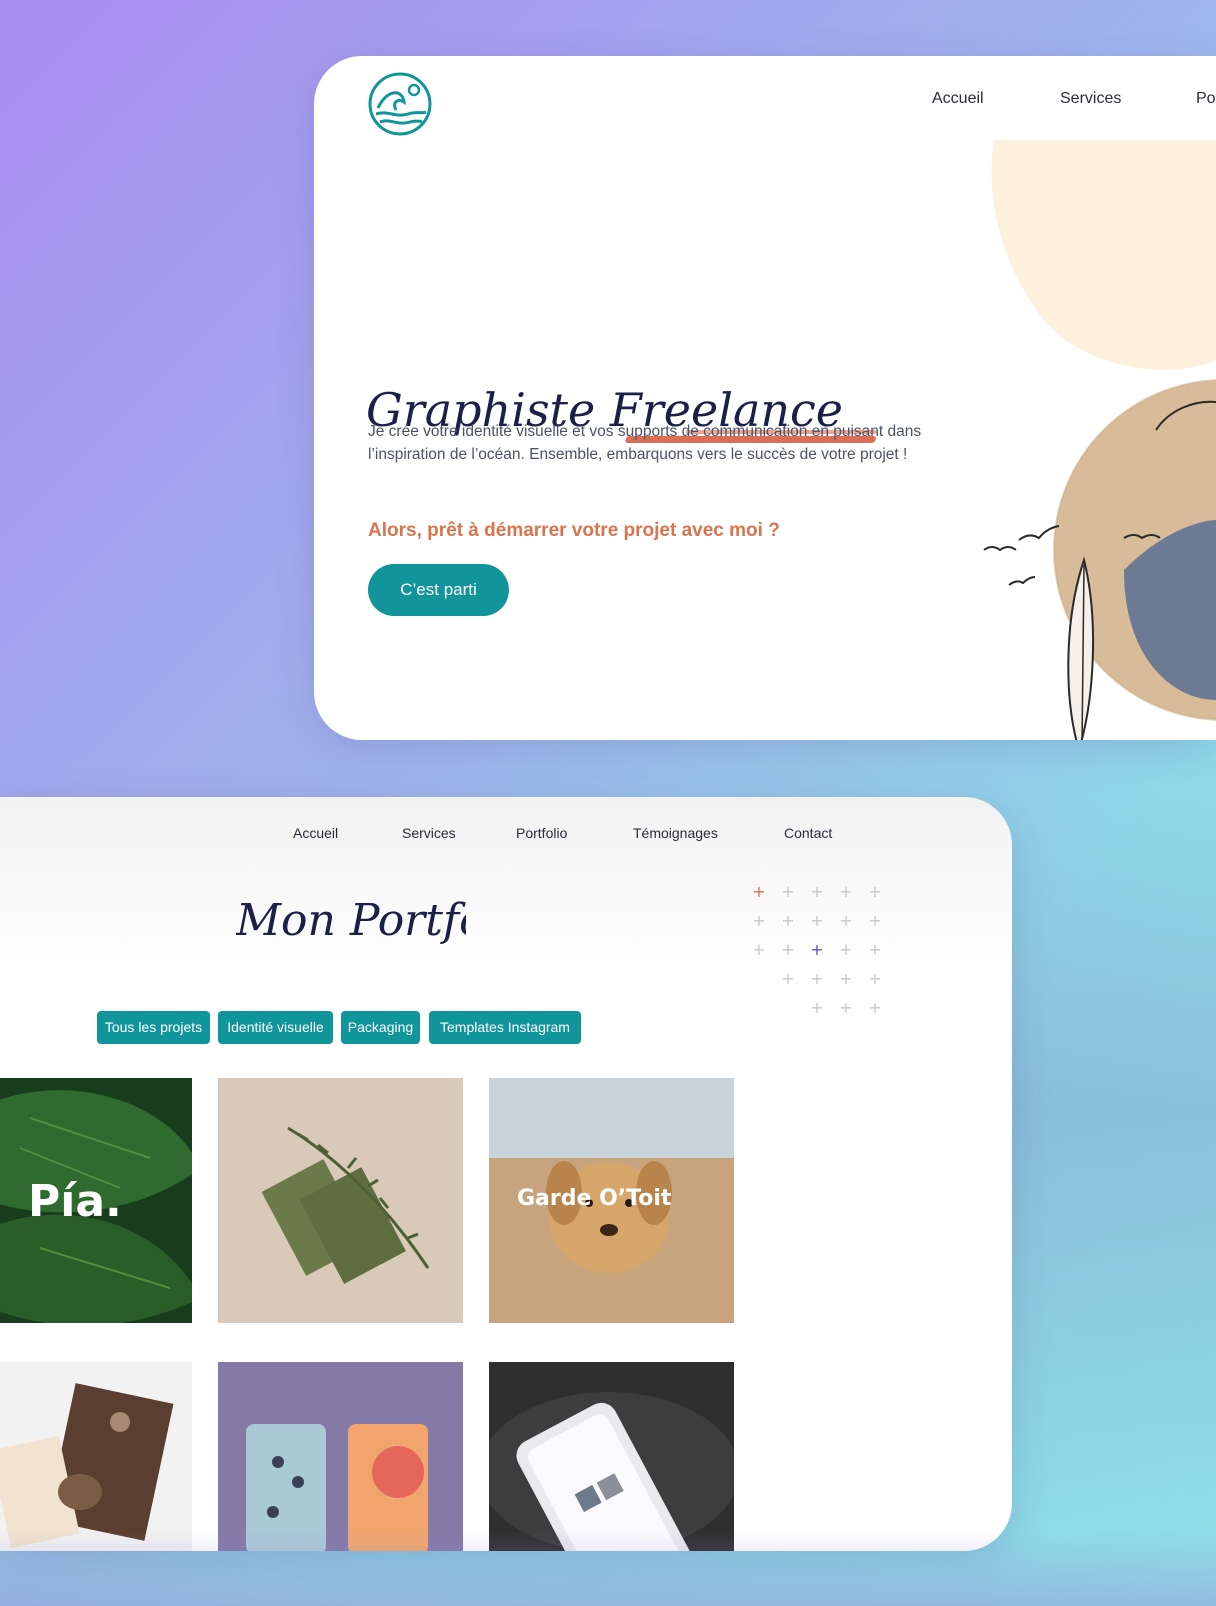  I want to click on flyers-image, so click(96, 1456).